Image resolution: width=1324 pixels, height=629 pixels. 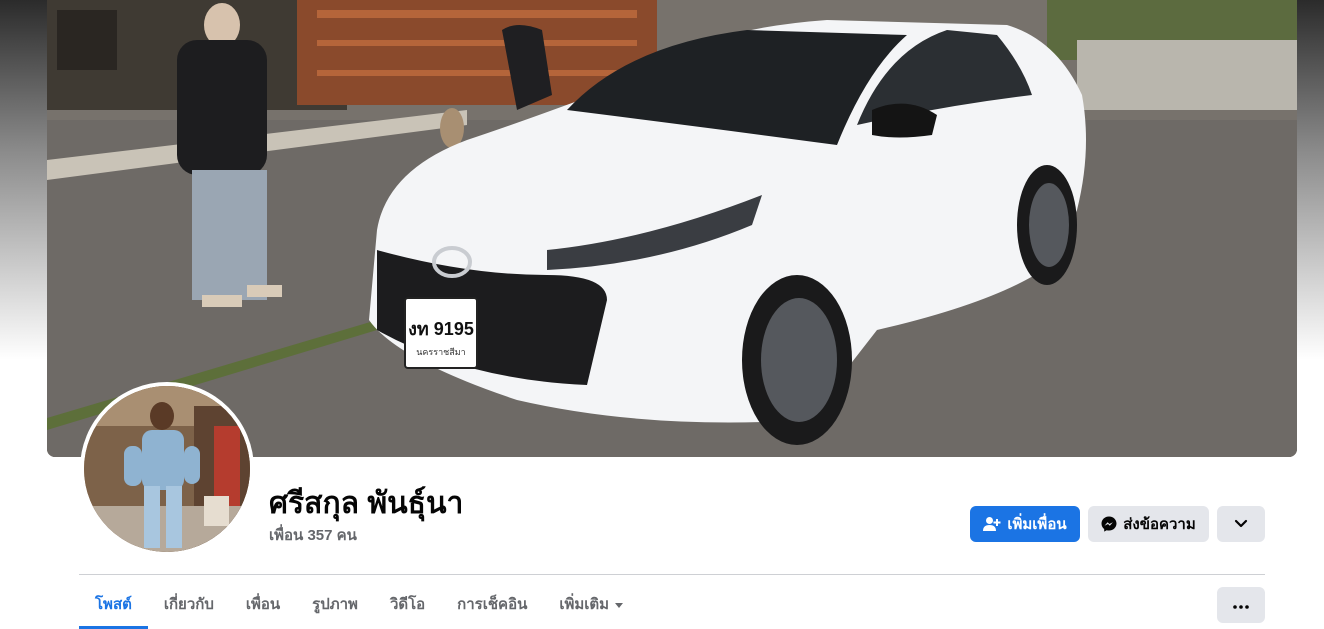 I want to click on tab-more: เพิ่มเติม, so click(x=591, y=605).